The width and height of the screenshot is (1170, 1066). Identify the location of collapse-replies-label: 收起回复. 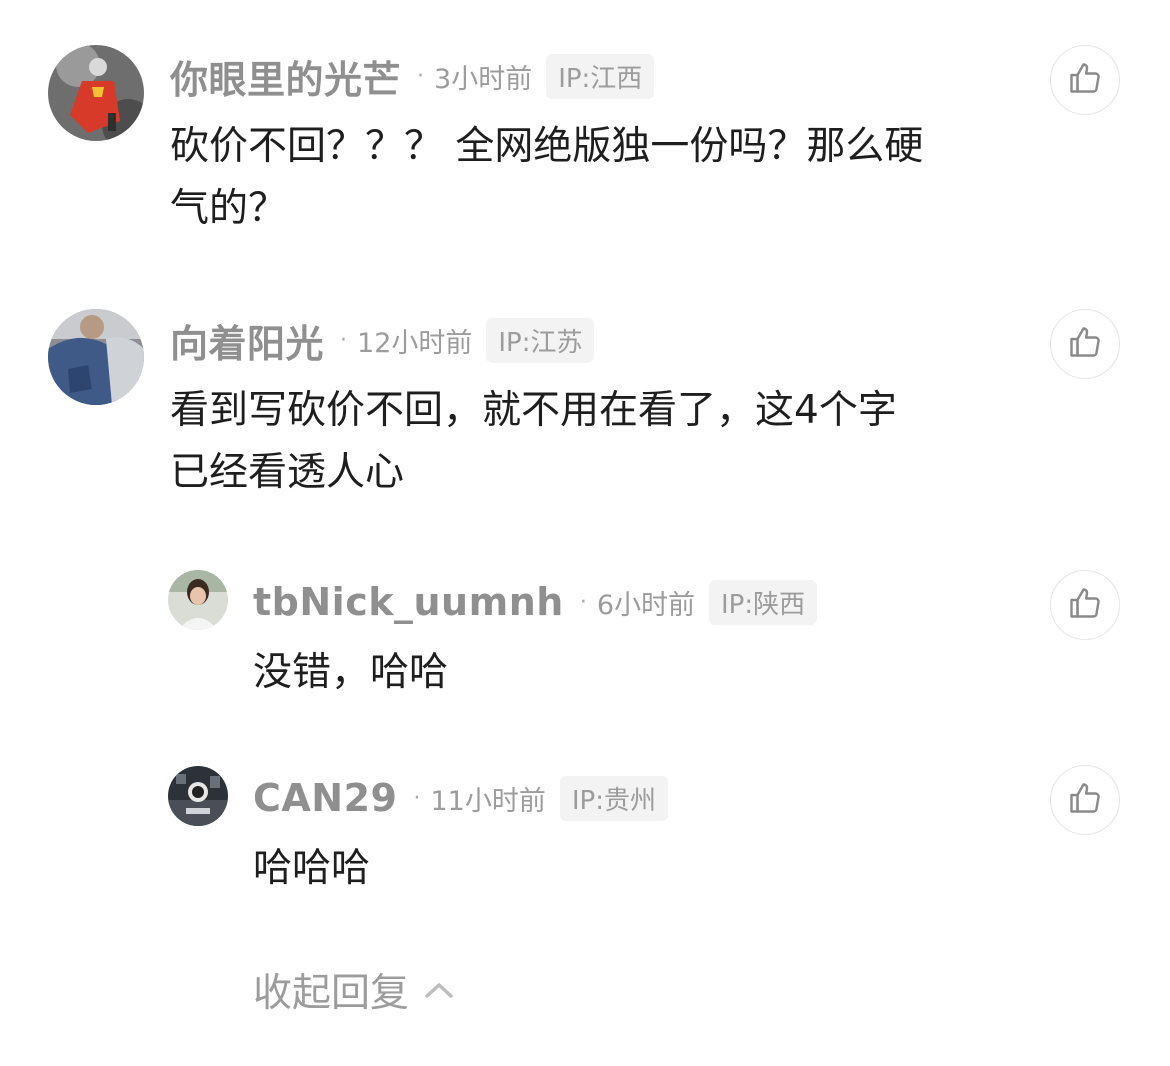
(331, 993).